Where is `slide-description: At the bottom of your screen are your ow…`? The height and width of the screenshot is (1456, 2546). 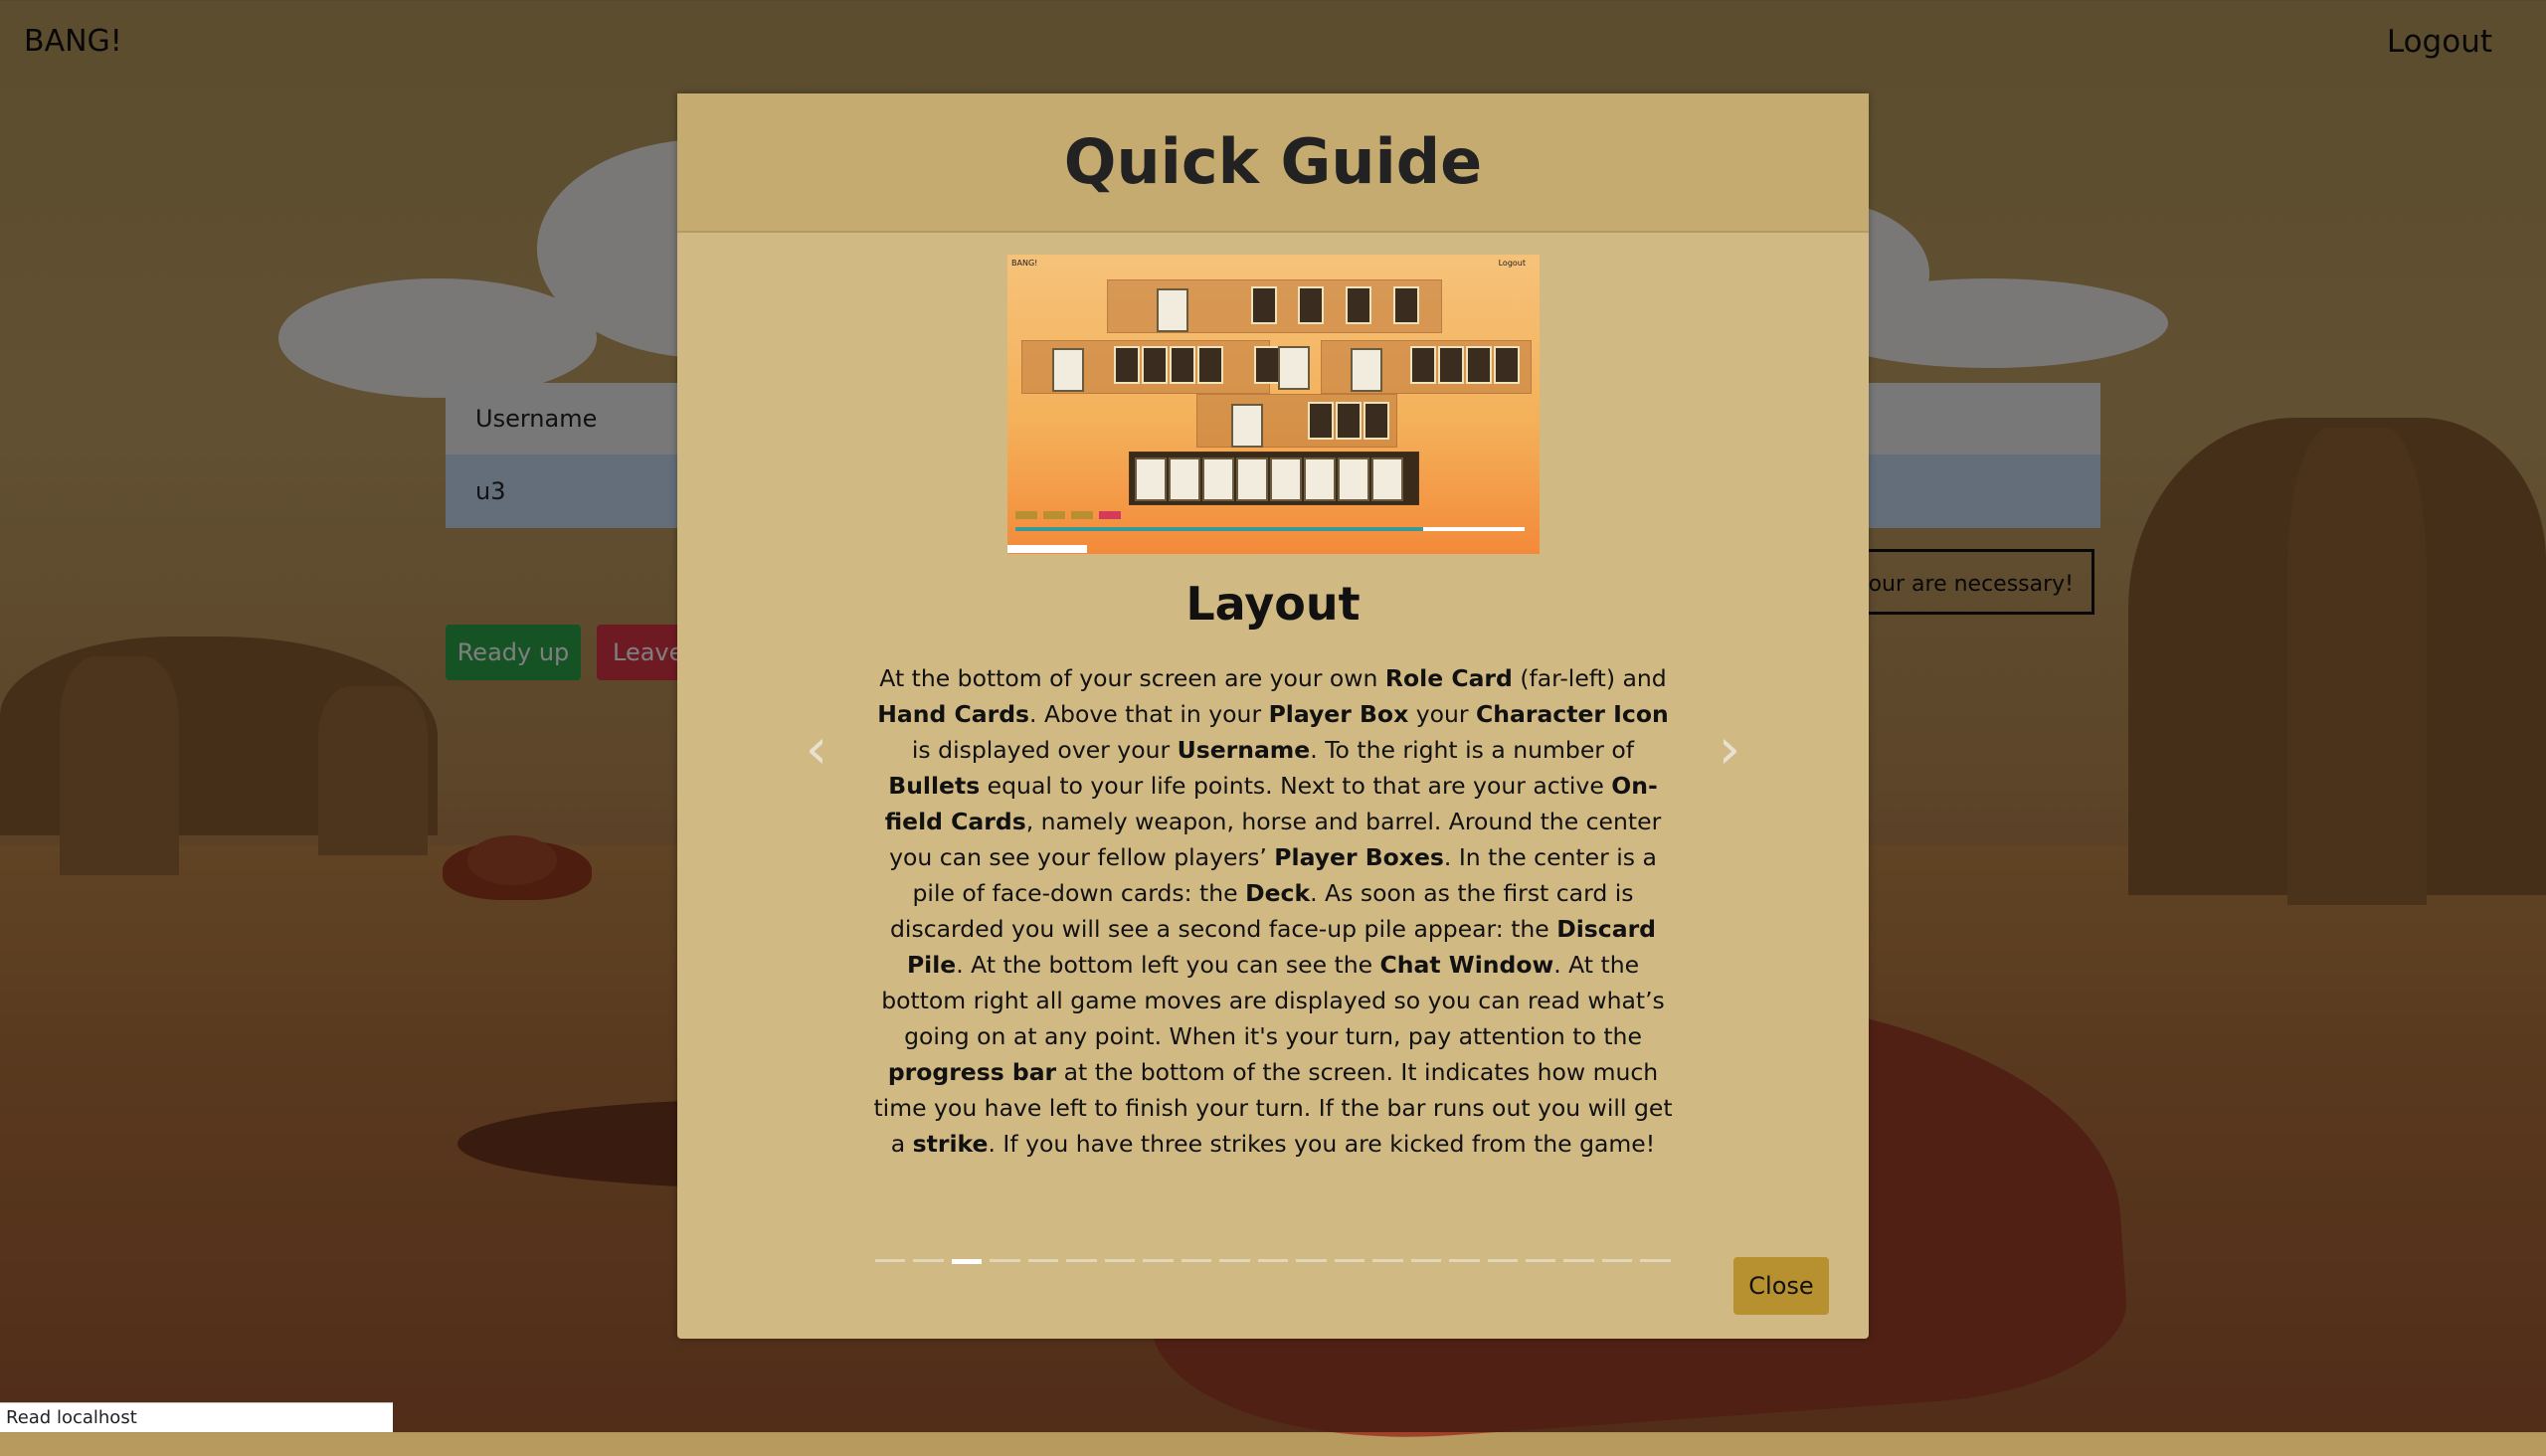 slide-description: At the bottom of your screen are your ow… is located at coordinates (1273, 911).